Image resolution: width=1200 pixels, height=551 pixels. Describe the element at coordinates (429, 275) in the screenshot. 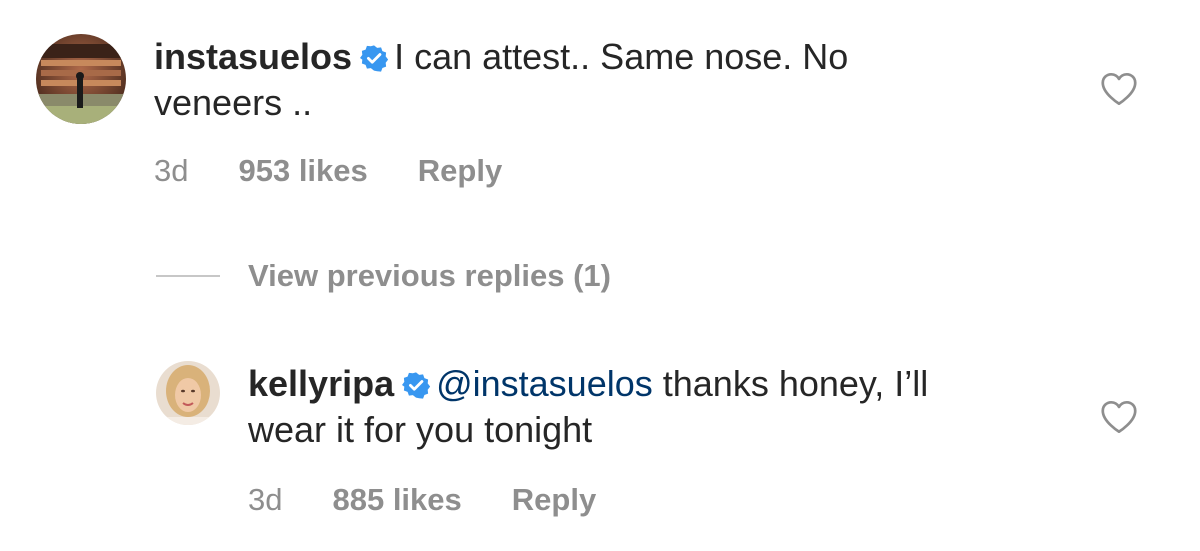

I see `view-replies-label: View previous replies (1)` at that location.